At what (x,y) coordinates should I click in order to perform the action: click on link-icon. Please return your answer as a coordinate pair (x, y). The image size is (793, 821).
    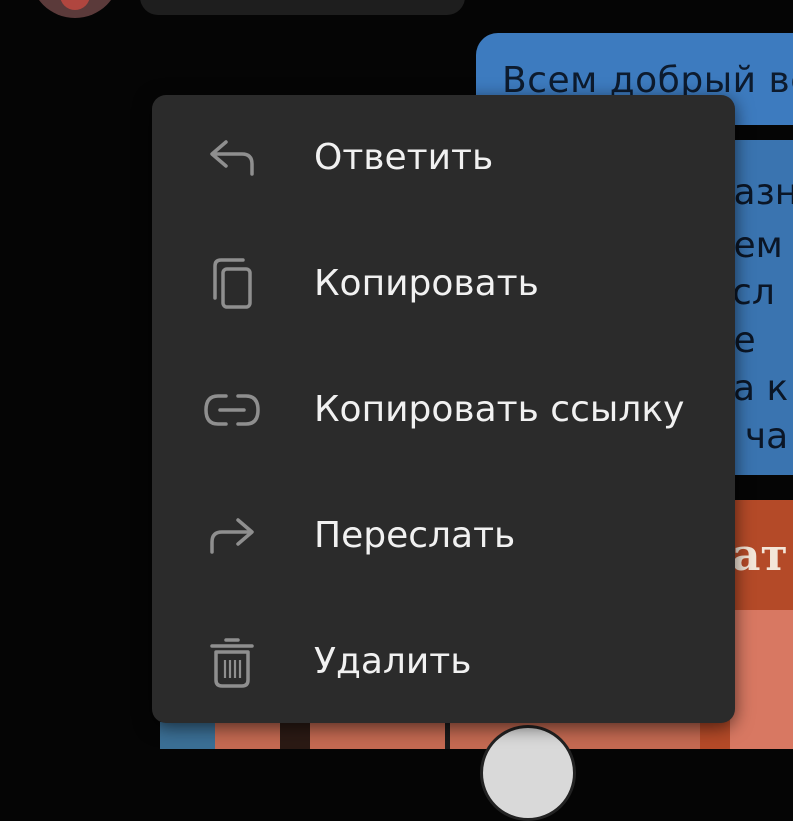
    Looking at the image, I should click on (232, 410).